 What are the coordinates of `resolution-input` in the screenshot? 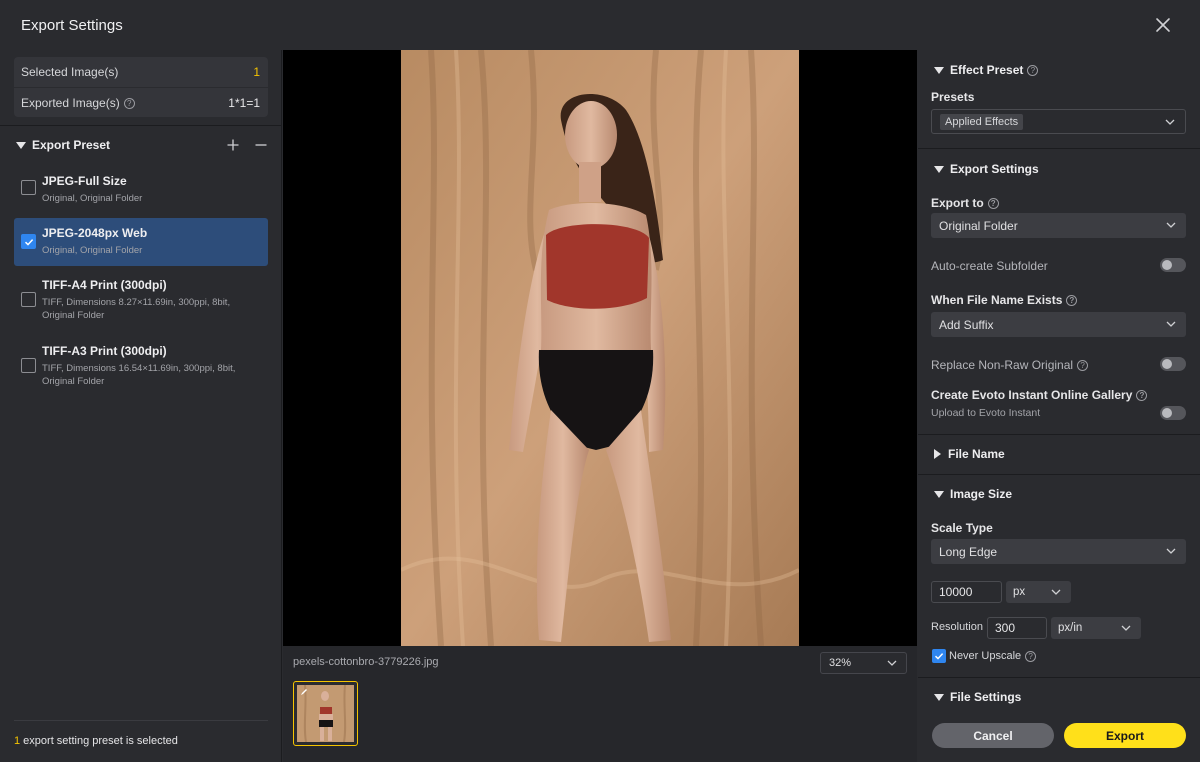 It's located at (1017, 628).